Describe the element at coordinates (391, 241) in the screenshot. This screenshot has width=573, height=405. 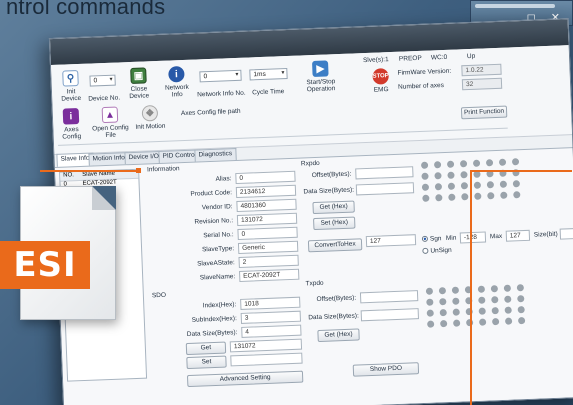
I see `convert-value-field: 127` at that location.